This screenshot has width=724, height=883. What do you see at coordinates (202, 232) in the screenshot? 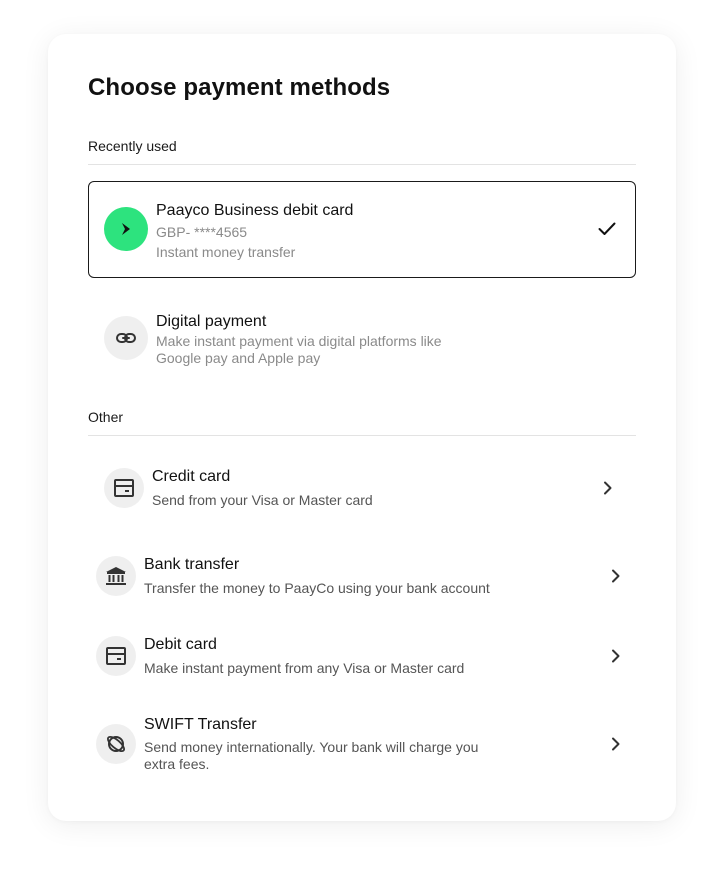
I see `option-card-number: GBP- ****4565` at bounding box center [202, 232].